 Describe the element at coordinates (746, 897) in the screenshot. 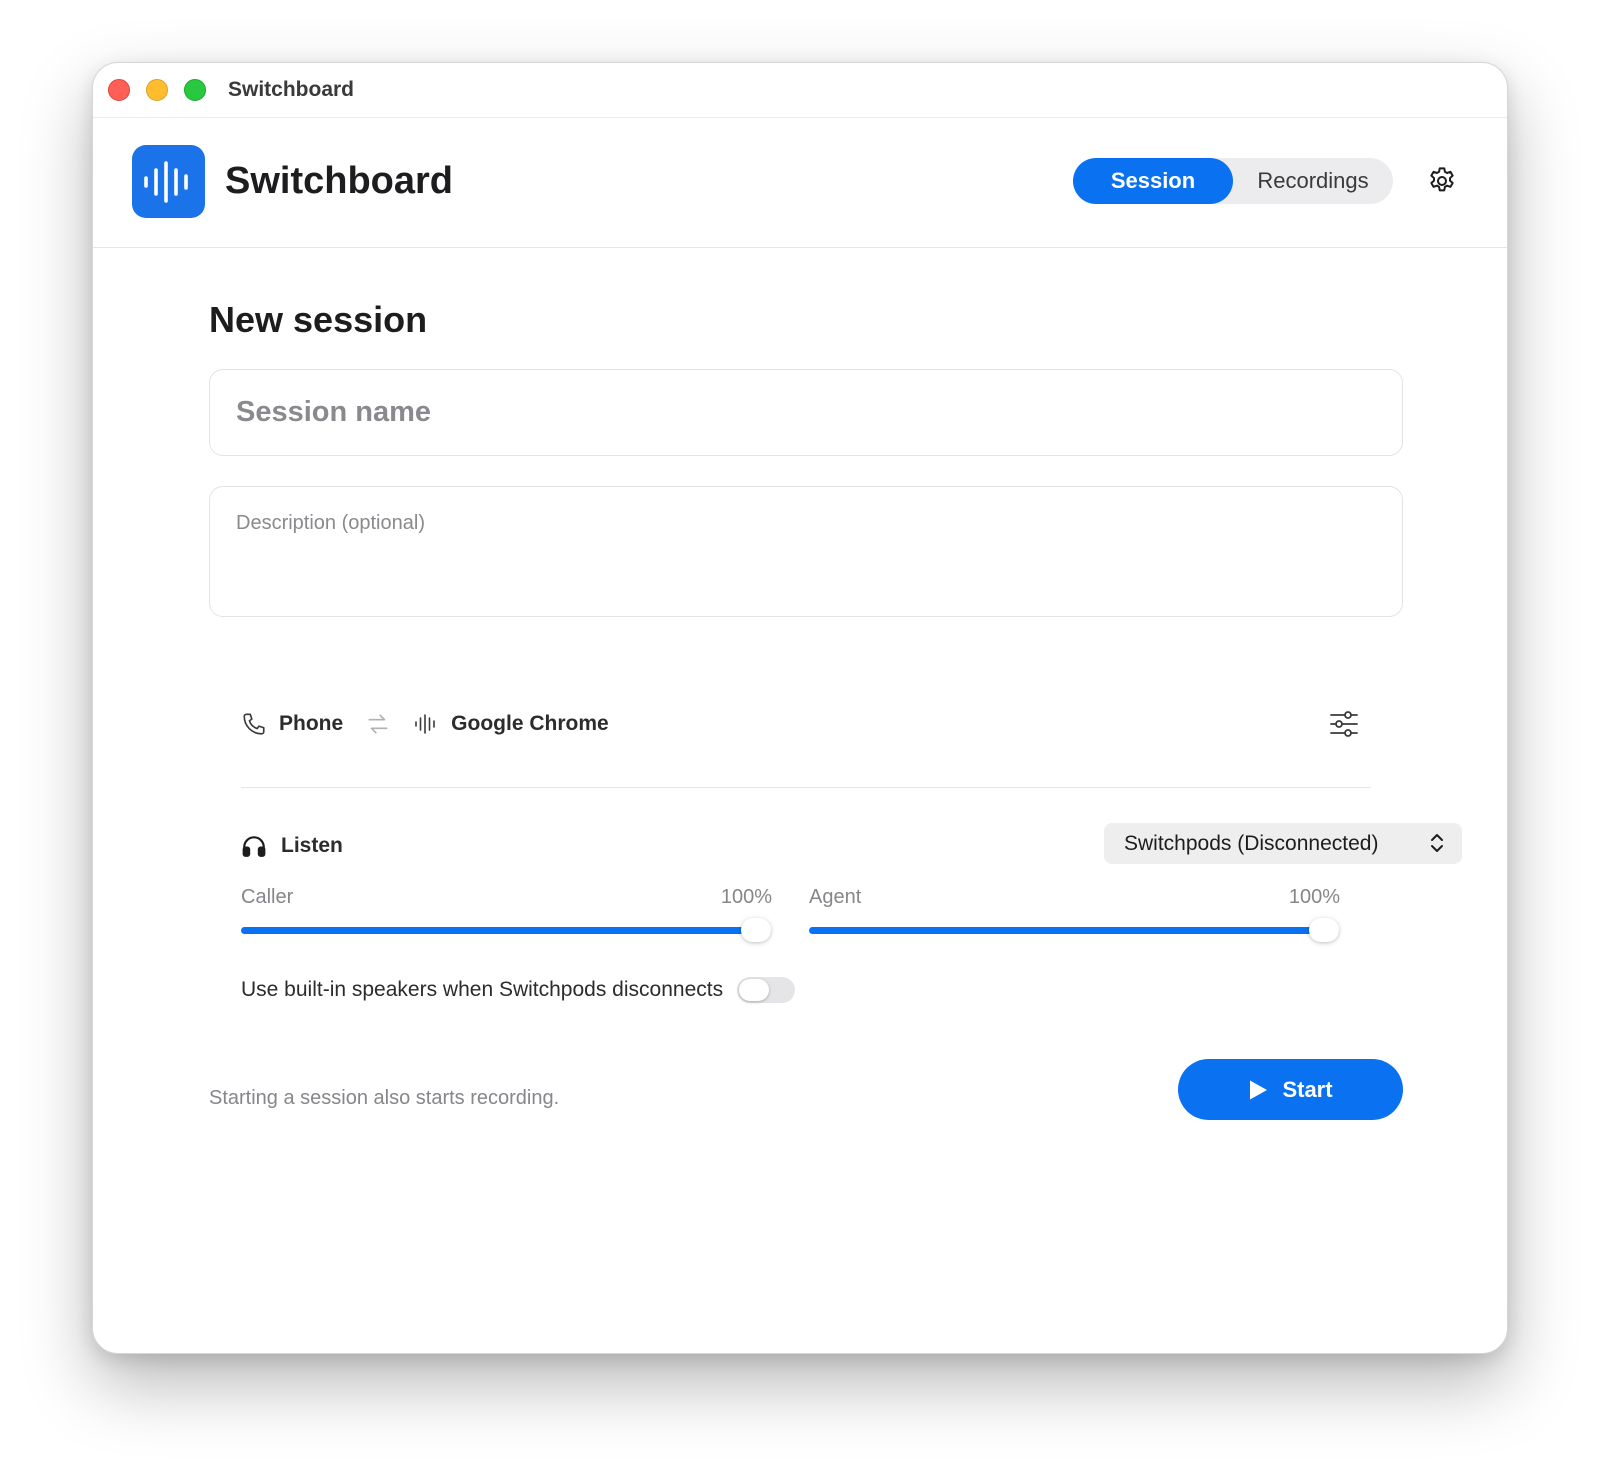

I see `caller-volume-value: 100%` at that location.